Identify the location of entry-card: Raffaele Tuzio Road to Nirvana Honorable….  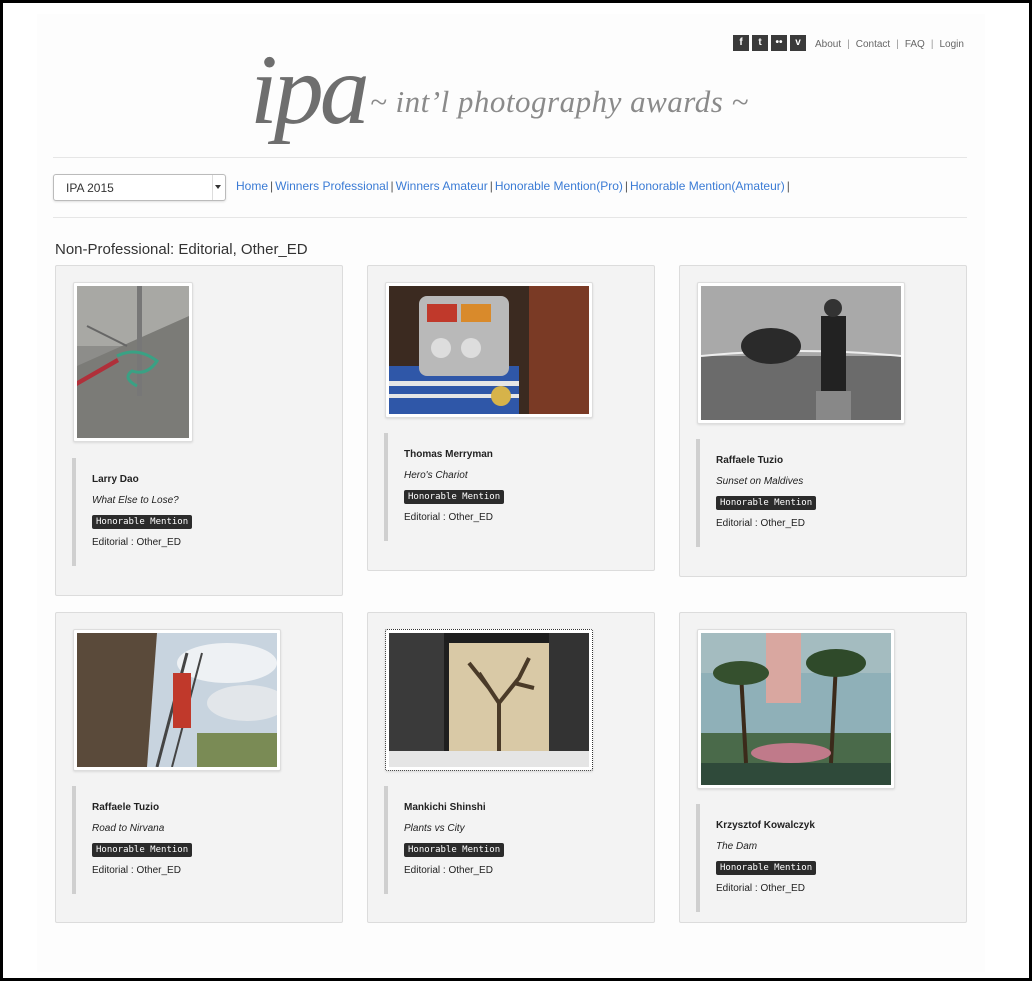
(199, 767).